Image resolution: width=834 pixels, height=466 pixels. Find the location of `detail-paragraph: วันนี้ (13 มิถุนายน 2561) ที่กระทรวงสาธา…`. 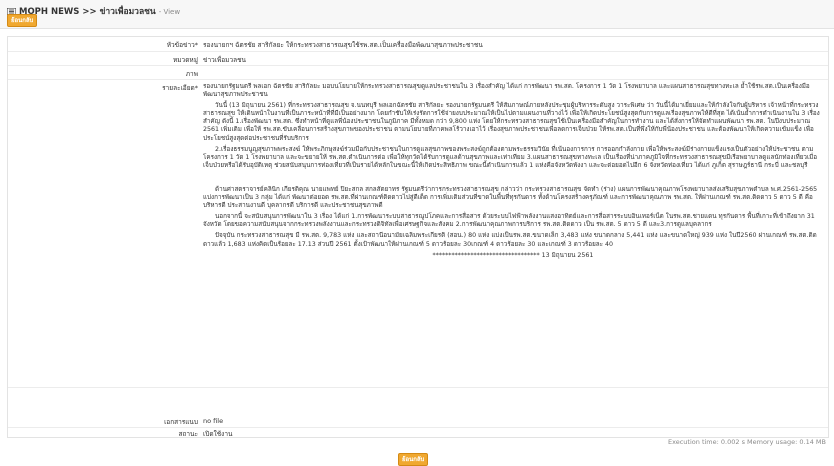

detail-paragraph: วันนี้ (13 มิถุนายน 2561) ที่กระทรวงสาธา… is located at coordinates (511, 122).